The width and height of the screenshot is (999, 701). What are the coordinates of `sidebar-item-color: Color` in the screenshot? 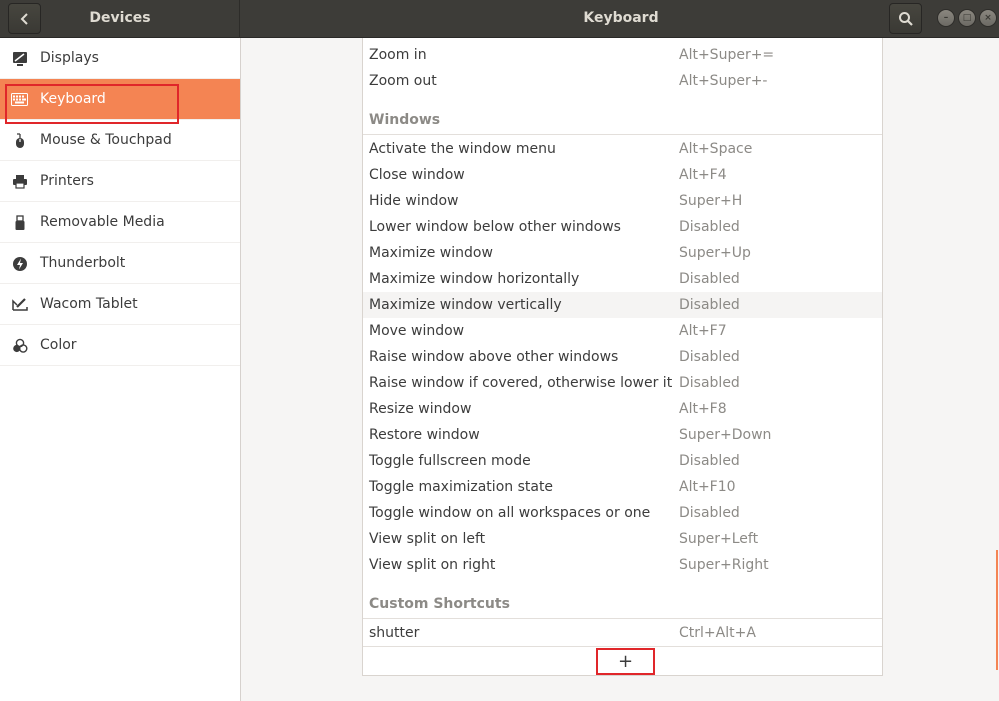 It's located at (120, 345).